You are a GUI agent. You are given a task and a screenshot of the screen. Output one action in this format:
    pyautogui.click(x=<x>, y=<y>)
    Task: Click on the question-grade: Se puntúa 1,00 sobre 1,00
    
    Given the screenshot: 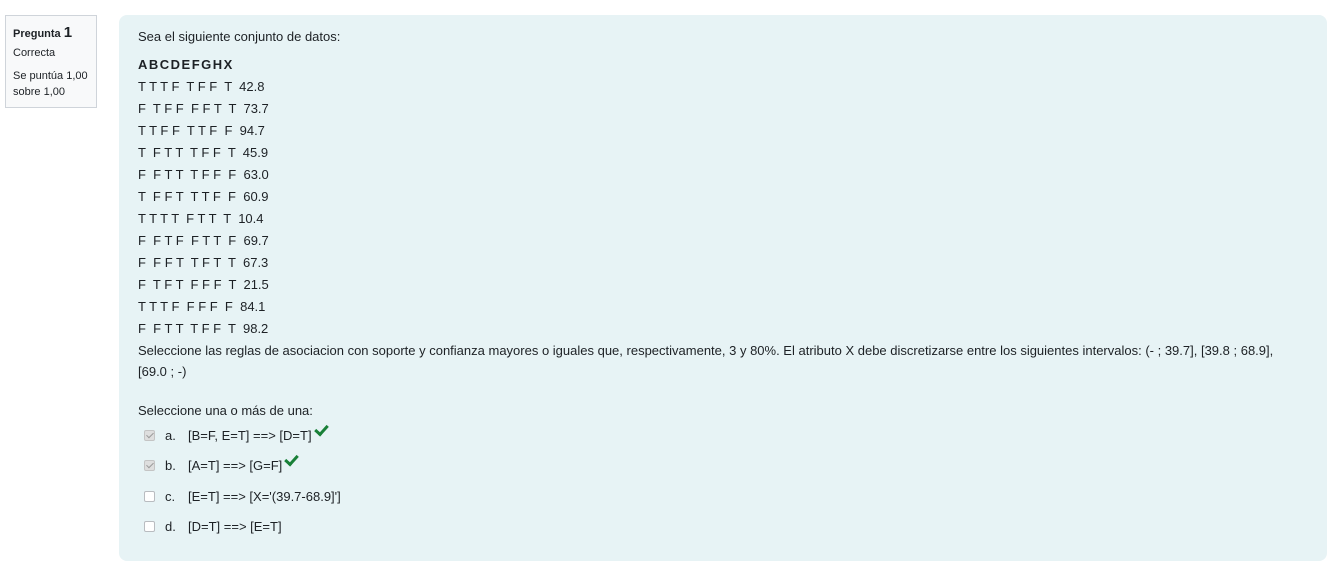 What is the action you would take?
    pyautogui.click(x=54, y=84)
    